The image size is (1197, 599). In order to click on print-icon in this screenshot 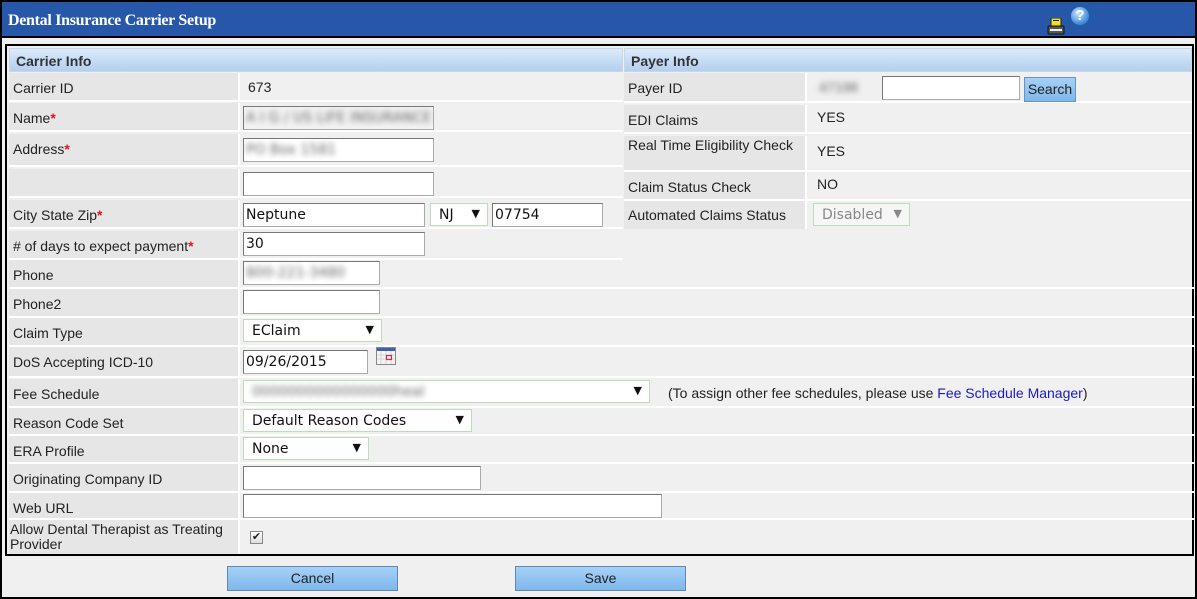, I will do `click(1056, 27)`.